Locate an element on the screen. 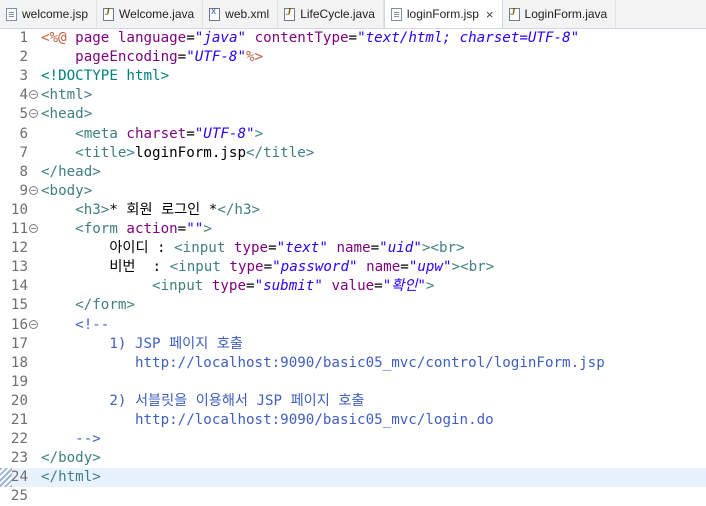 The height and width of the screenshot is (506, 706). tab-welcome-java: Welcome.java is located at coordinates (150, 14).